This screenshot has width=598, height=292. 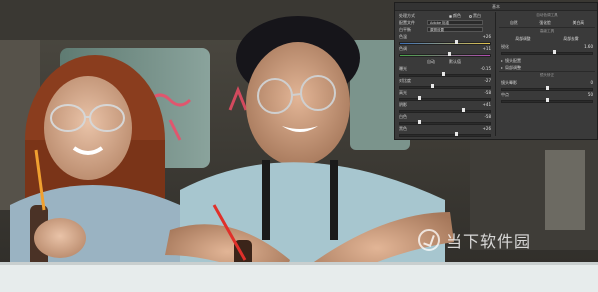 What do you see at coordinates (588, 46) in the screenshot?
I see `sharpen-value: 1.60` at bounding box center [588, 46].